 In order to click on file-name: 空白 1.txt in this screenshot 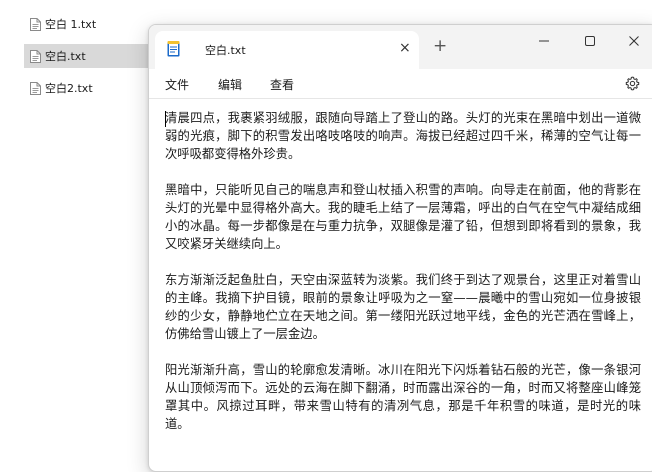, I will do `click(71, 24)`.